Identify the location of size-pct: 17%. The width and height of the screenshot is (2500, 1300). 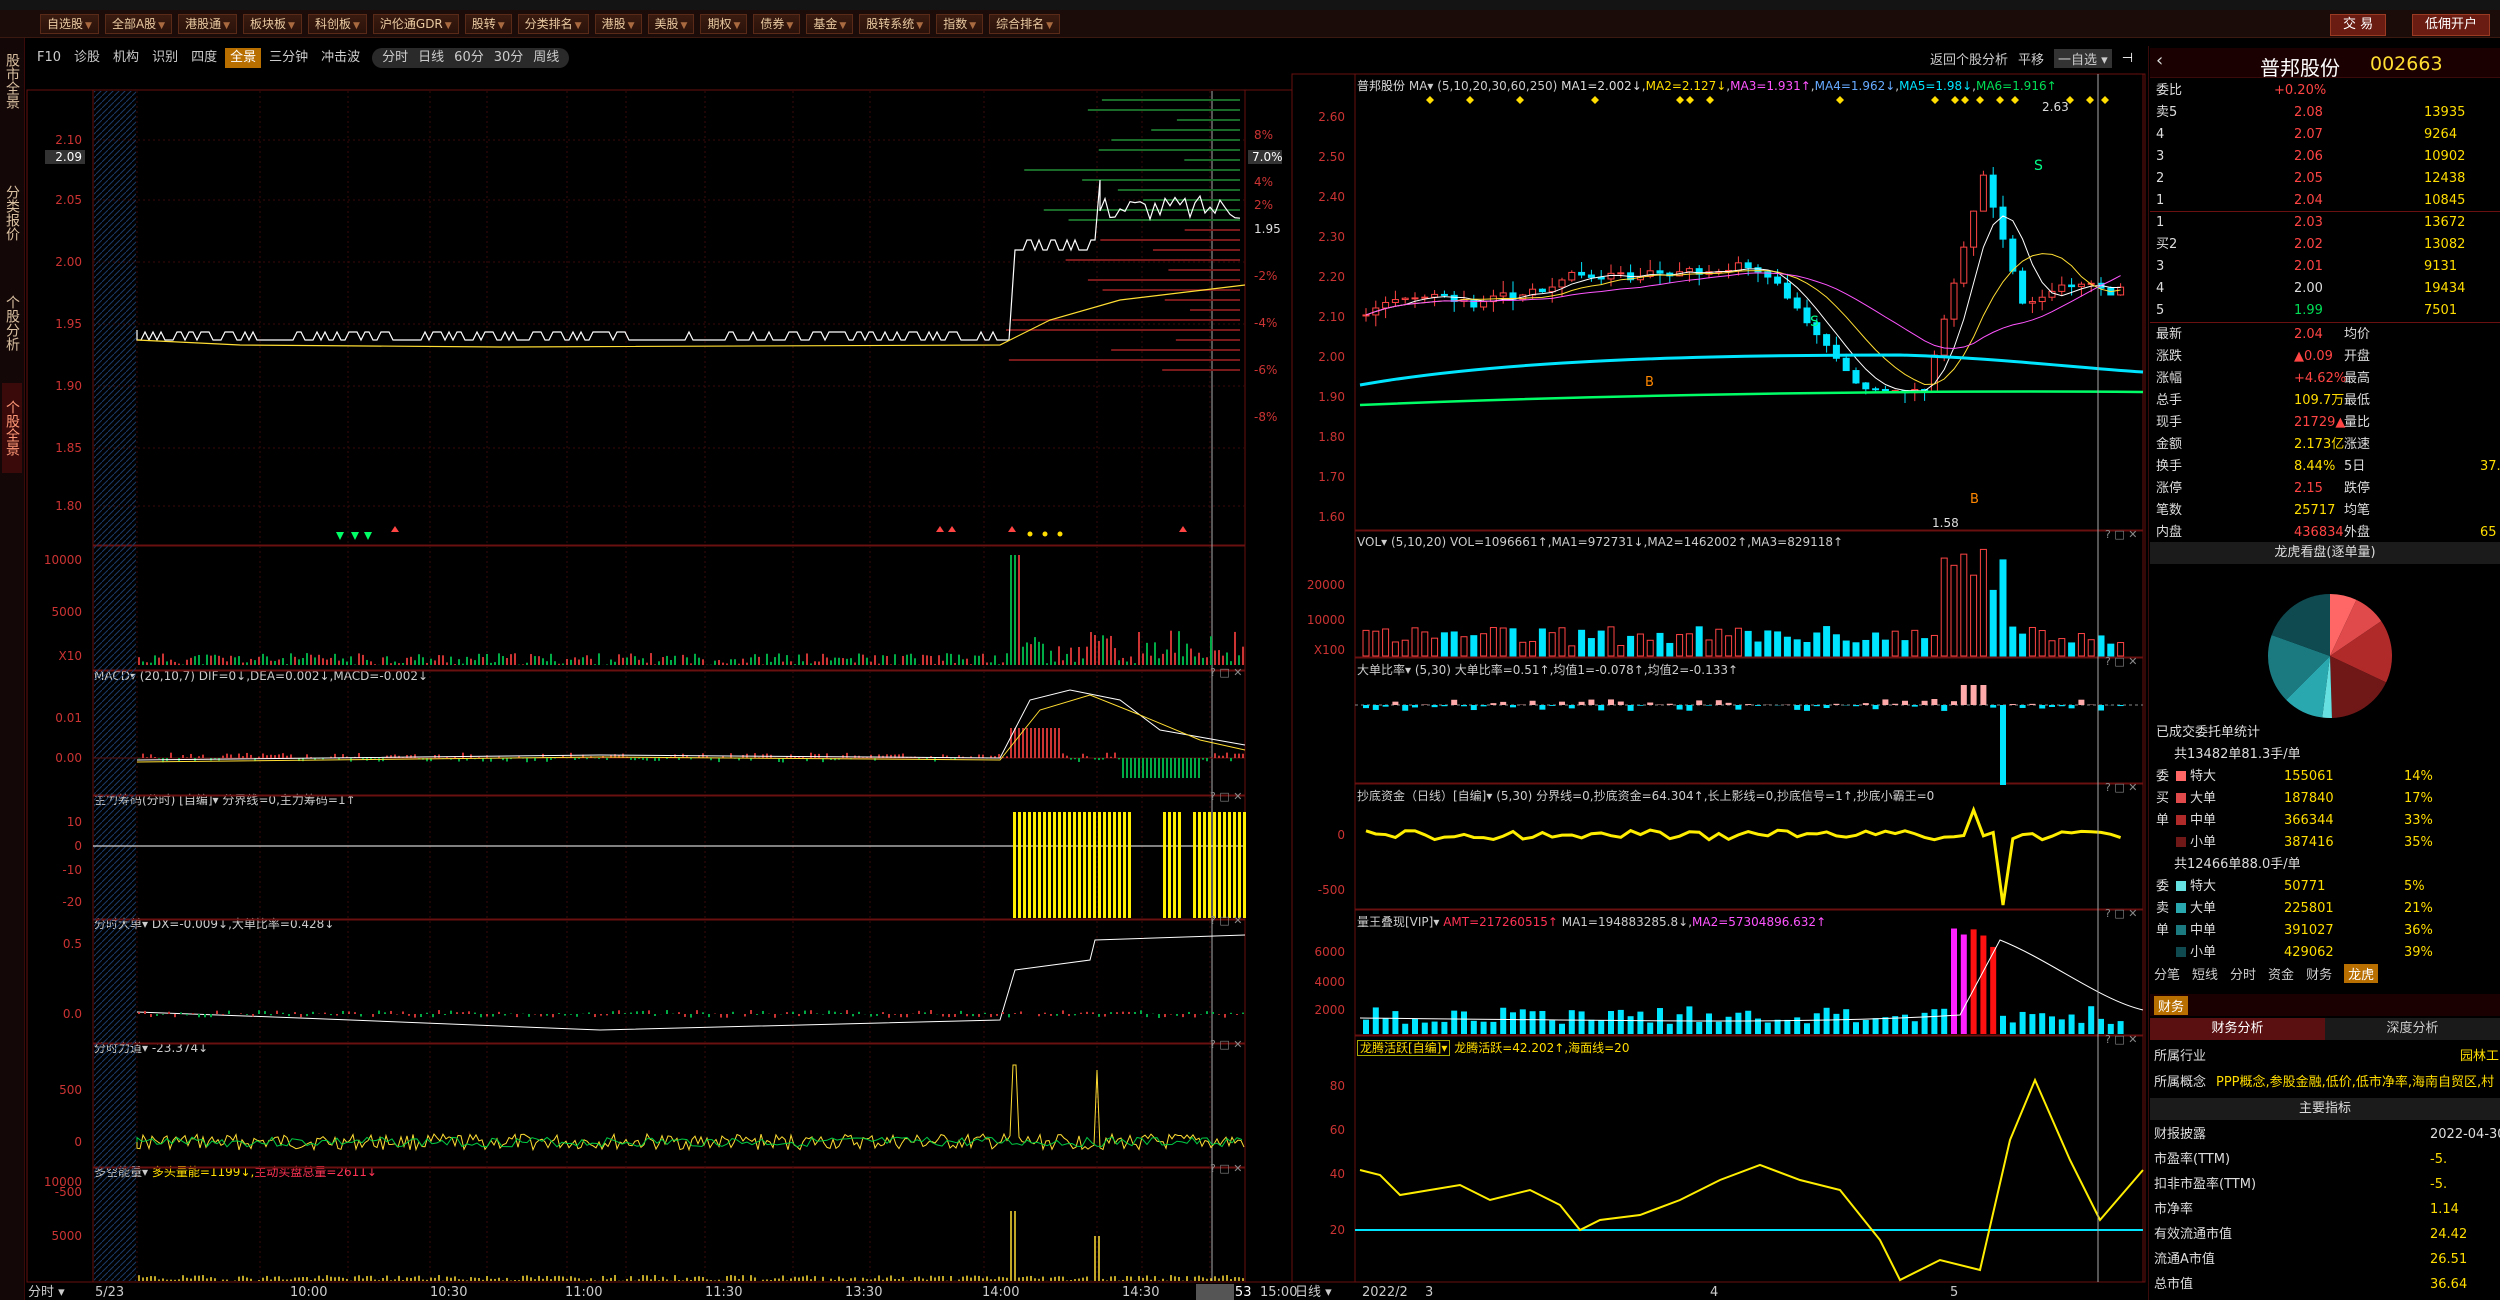
(2418, 798).